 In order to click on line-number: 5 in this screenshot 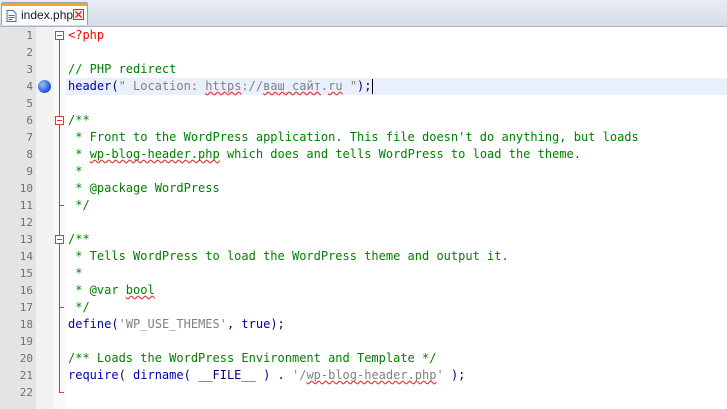, I will do `click(29, 103)`.